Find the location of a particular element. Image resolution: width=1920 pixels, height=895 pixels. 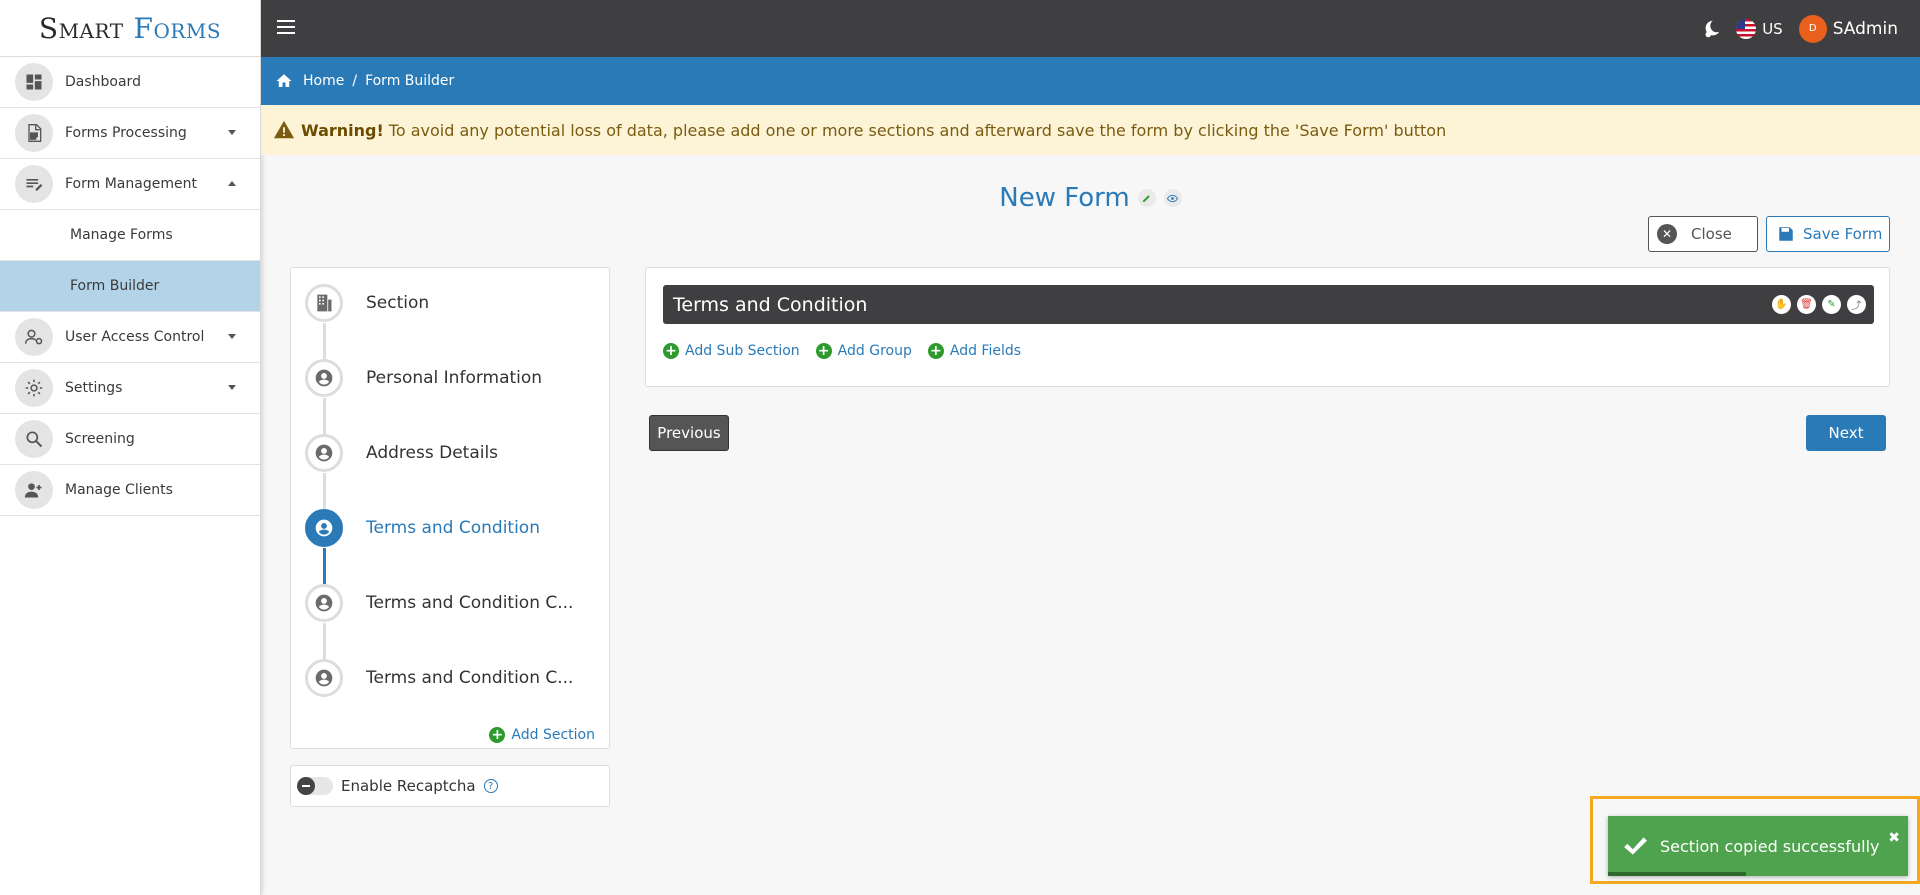

gear-icon is located at coordinates (34, 388).